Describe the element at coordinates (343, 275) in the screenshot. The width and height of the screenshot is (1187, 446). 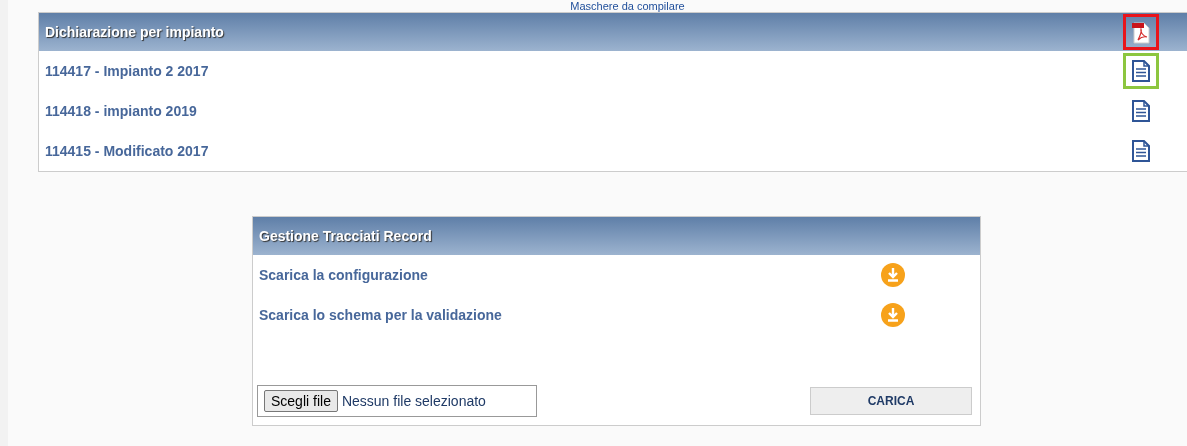
I see `download-link: Scarica la configurazione` at that location.